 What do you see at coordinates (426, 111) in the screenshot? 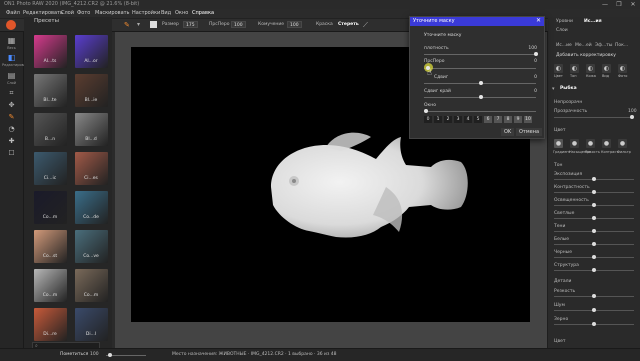
I see `window-slider-knob` at bounding box center [426, 111].